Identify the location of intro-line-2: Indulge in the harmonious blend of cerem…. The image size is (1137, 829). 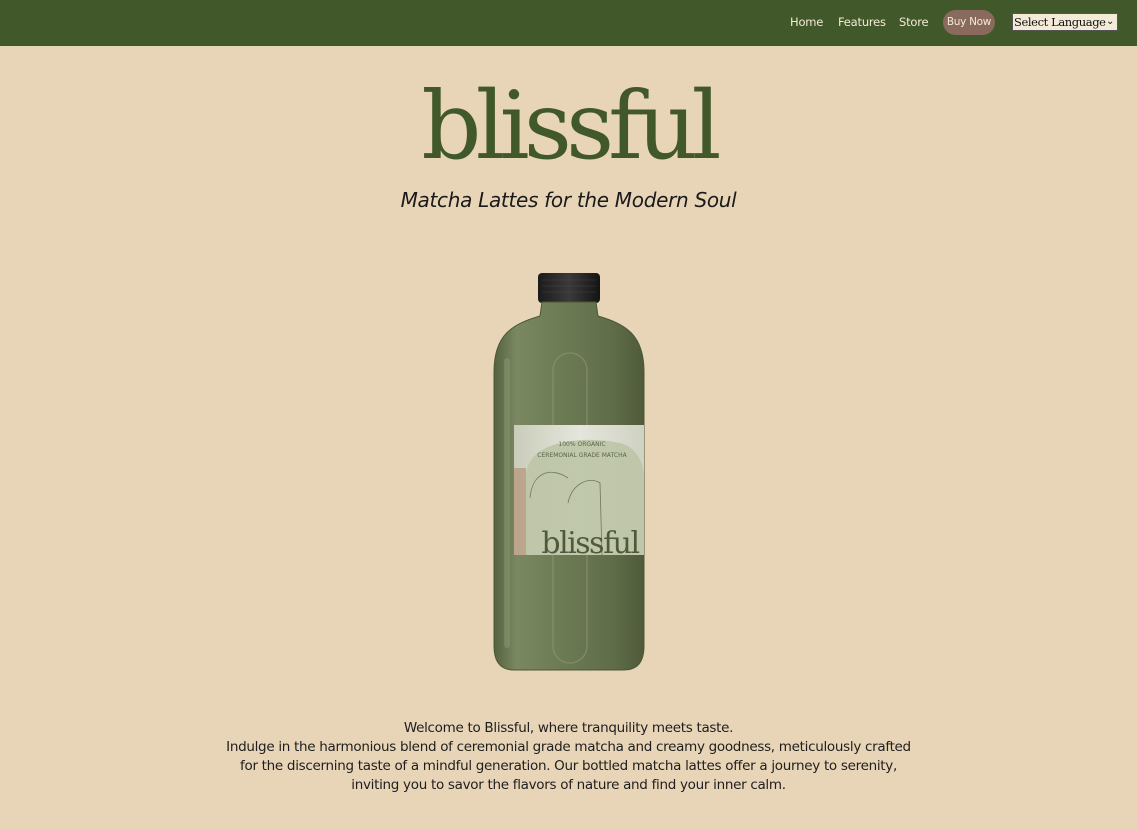
(568, 747).